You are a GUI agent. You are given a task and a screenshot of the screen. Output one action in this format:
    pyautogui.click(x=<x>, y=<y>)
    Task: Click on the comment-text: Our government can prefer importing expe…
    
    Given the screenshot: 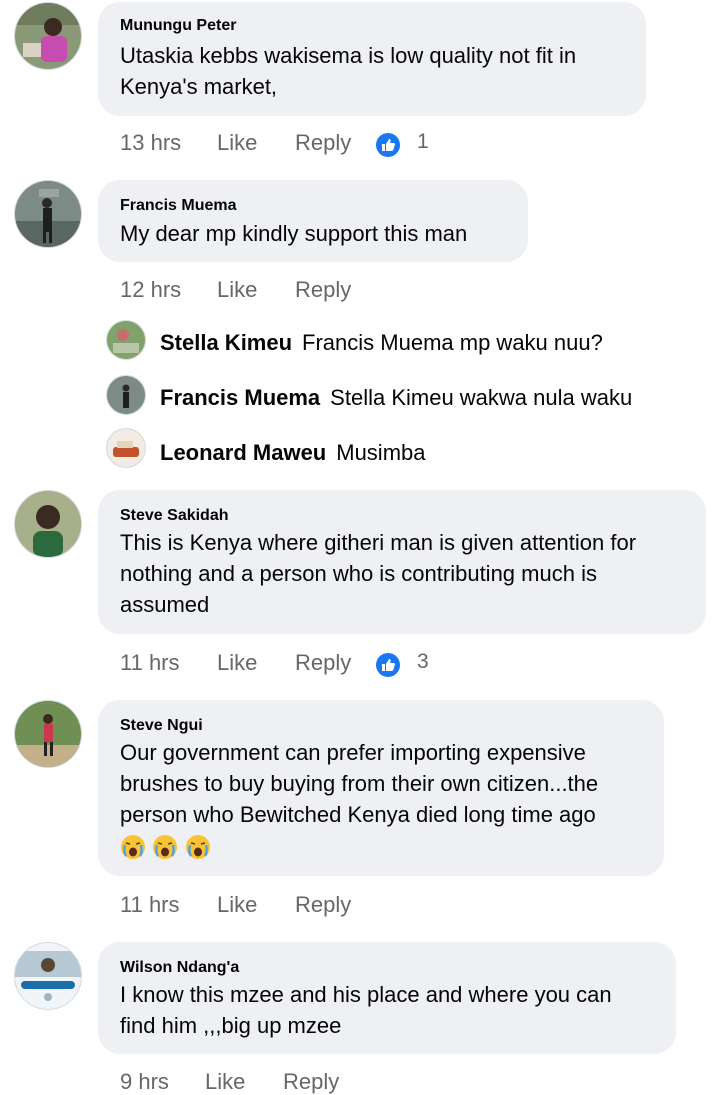 What is the action you would take?
    pyautogui.click(x=359, y=783)
    